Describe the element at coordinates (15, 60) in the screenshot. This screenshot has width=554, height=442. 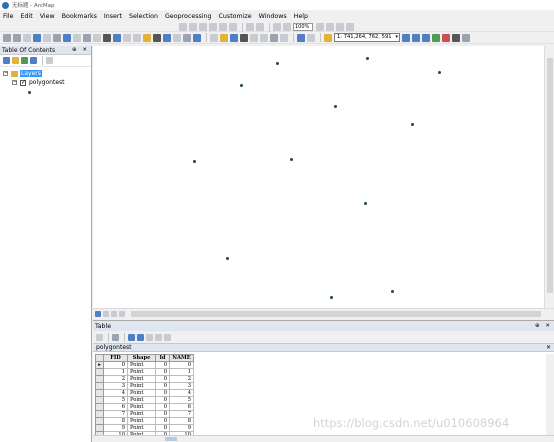
I see `list-by-source-icon` at that location.